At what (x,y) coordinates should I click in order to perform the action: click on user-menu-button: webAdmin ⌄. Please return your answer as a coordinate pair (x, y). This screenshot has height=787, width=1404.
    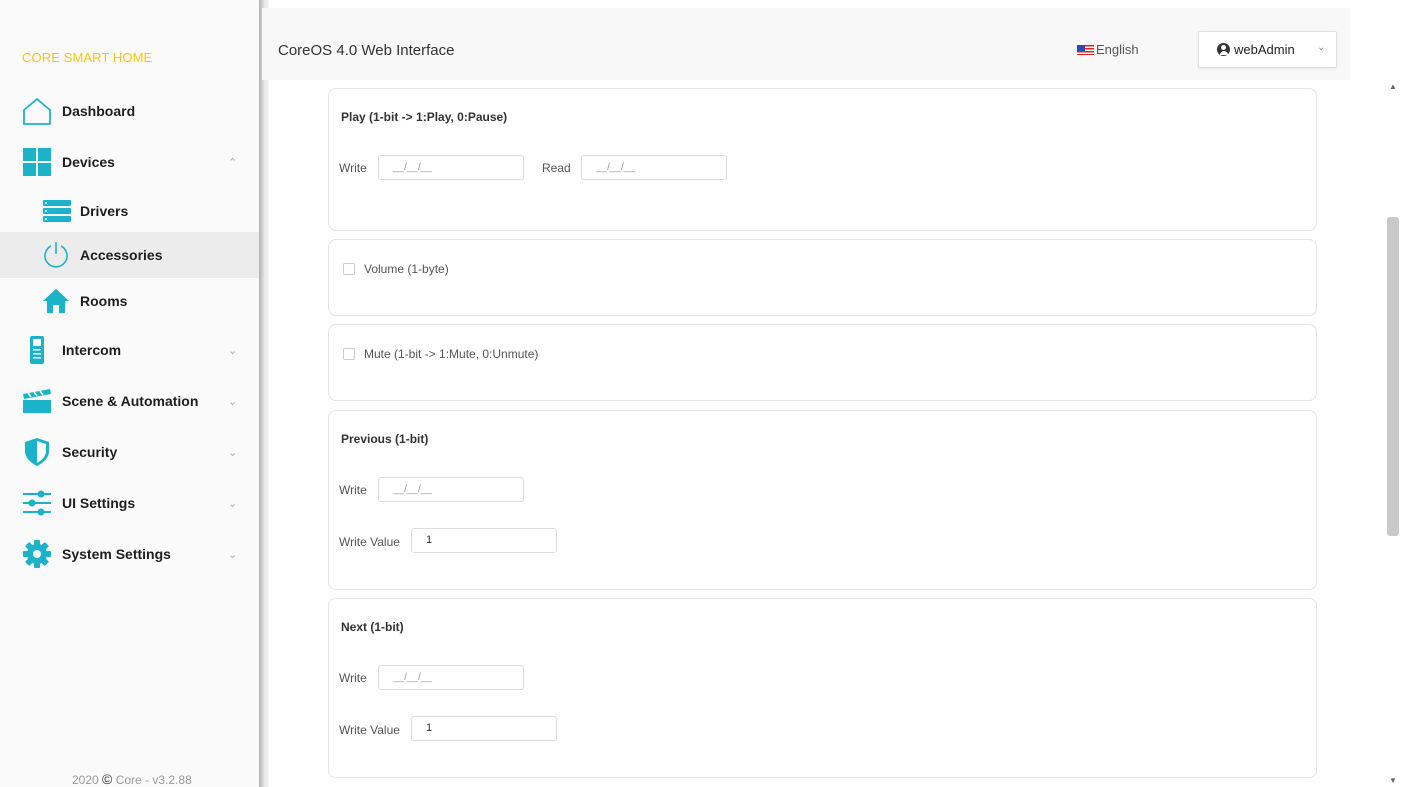
    Looking at the image, I should click on (1267, 49).